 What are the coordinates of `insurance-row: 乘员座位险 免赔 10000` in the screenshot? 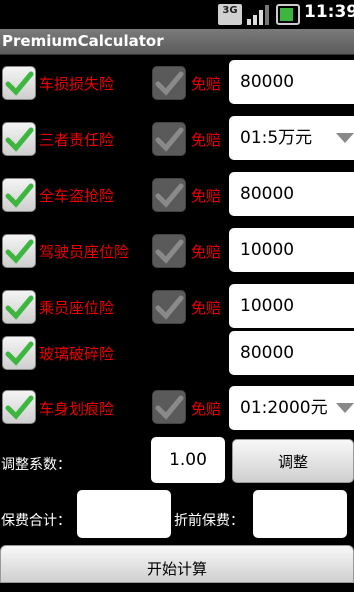 It's located at (177, 307).